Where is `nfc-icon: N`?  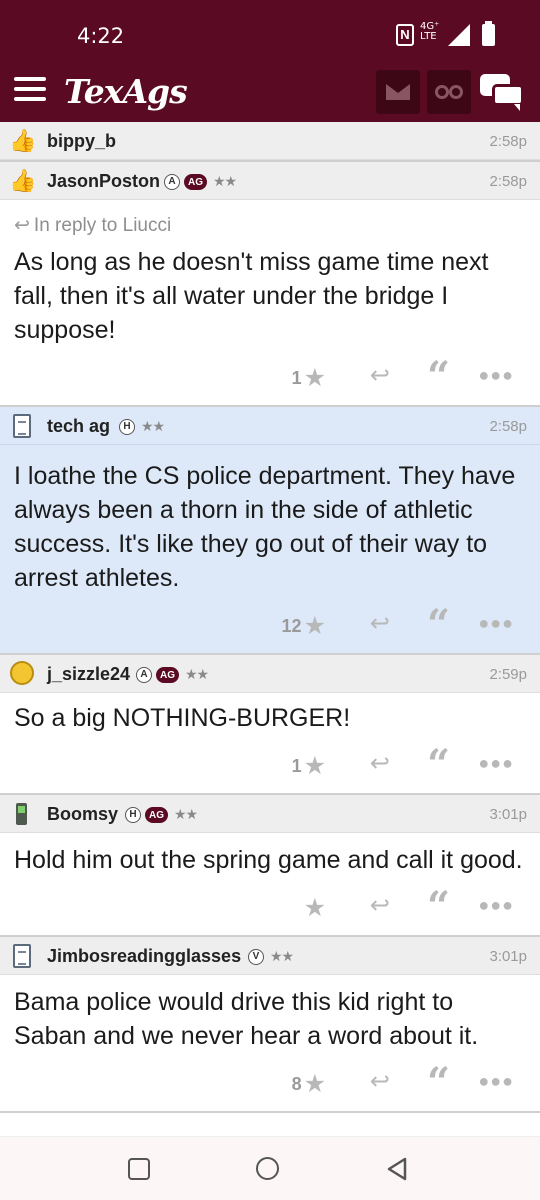
nfc-icon: N is located at coordinates (405, 35).